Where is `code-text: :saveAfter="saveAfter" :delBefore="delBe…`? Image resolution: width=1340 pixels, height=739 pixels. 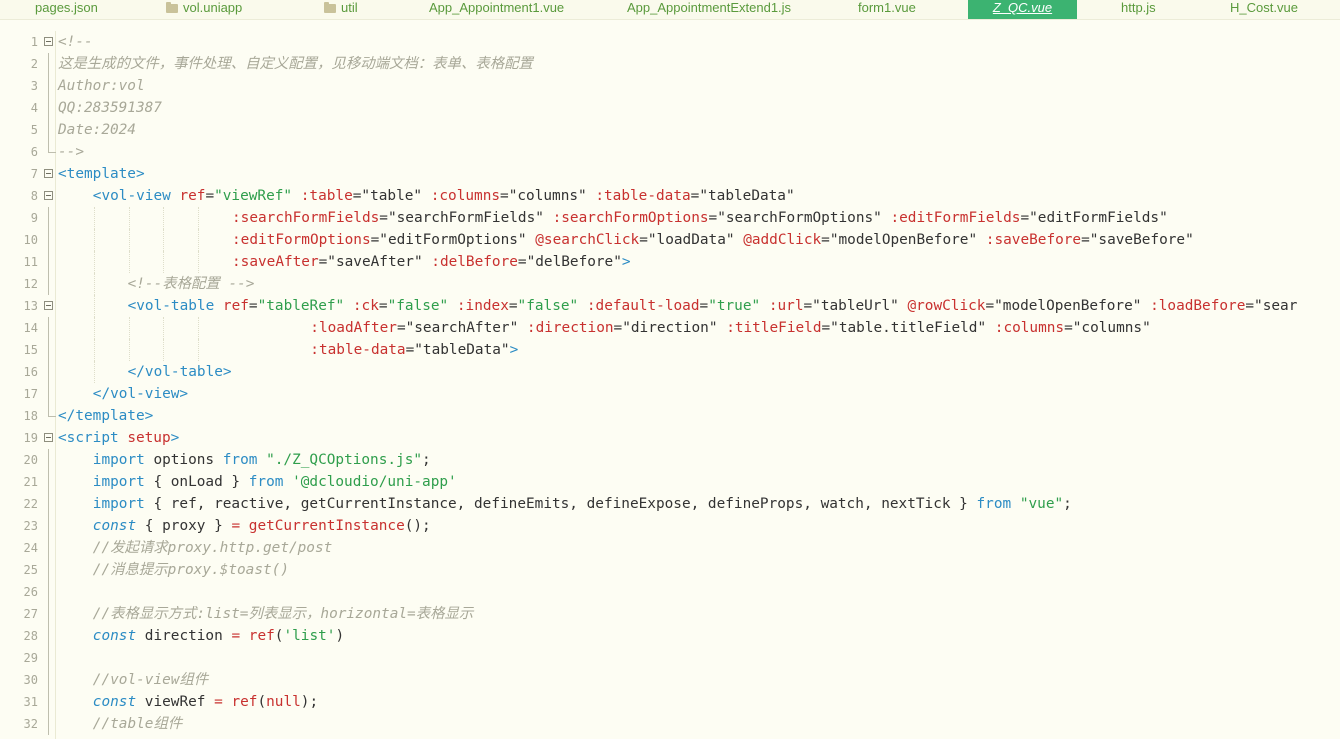 code-text: :saveAfter="saveAfter" :delBefore="delBe… is located at coordinates (431, 262).